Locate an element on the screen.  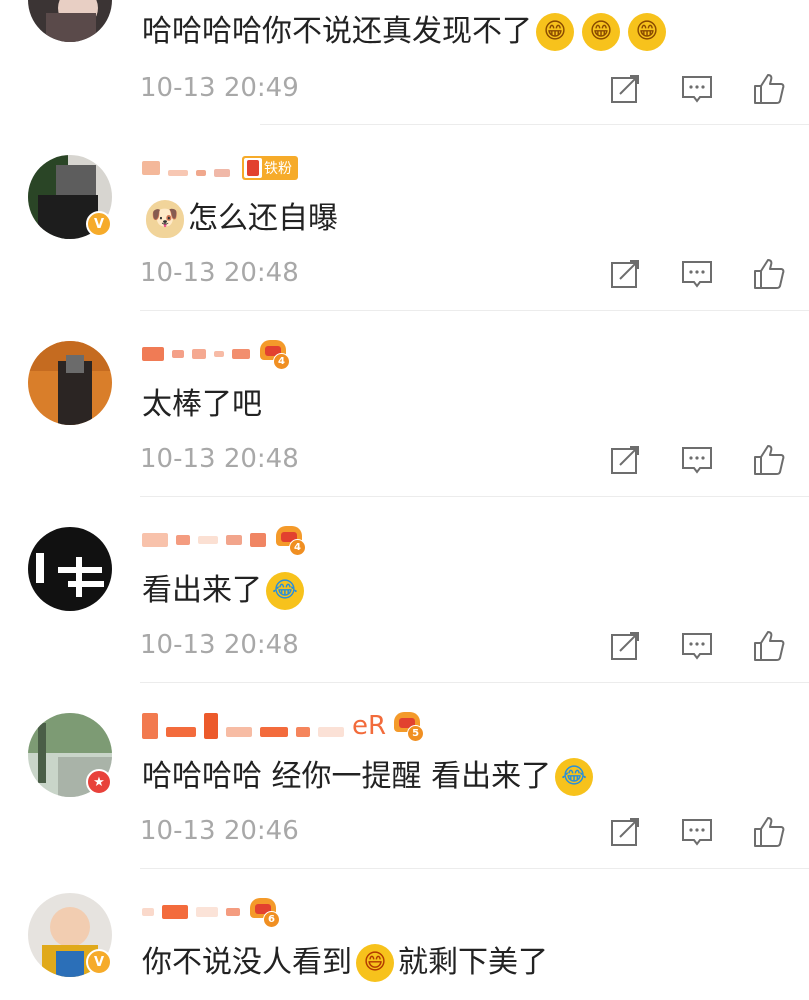
username: 铁粉 is located at coordinates (220, 168).